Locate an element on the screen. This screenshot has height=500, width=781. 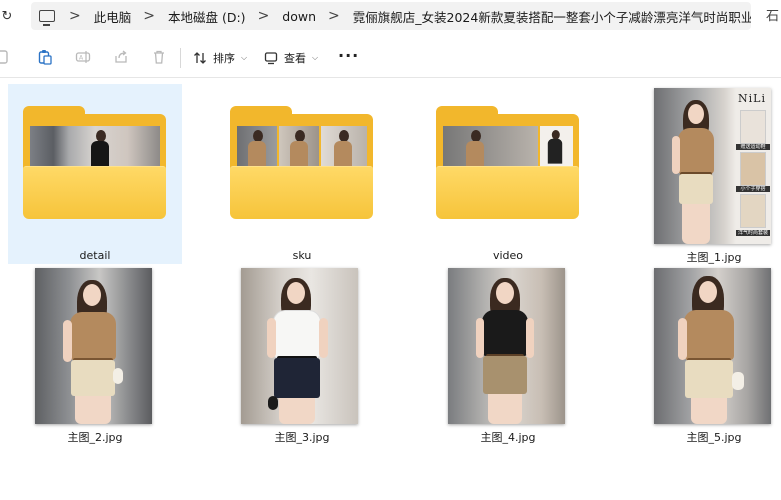
new-icon is located at coordinates (5, 57).